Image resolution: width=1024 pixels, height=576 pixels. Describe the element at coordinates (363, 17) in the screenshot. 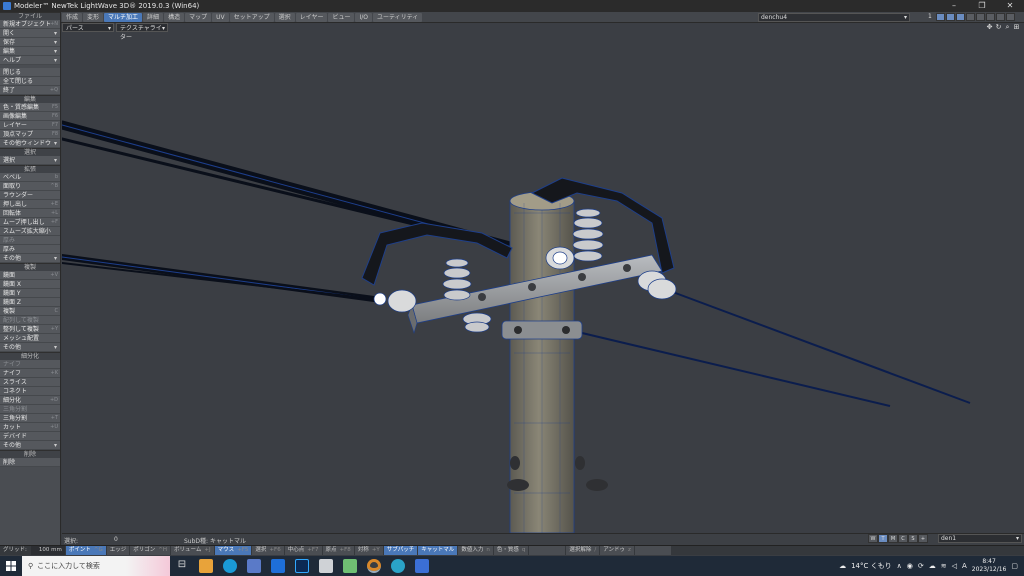

I see `menu-tab: I/O` at that location.